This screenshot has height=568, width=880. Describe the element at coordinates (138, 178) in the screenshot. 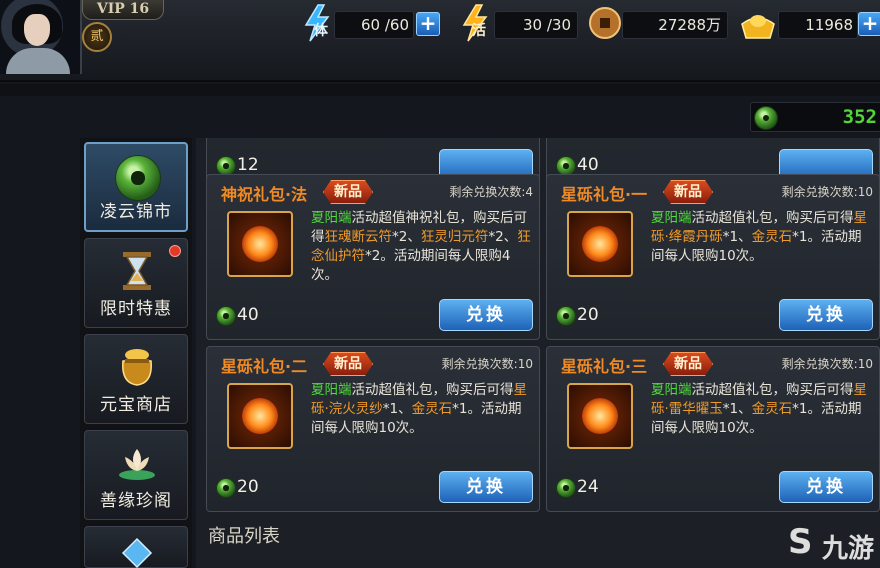

I see `jade-disc-icon` at that location.